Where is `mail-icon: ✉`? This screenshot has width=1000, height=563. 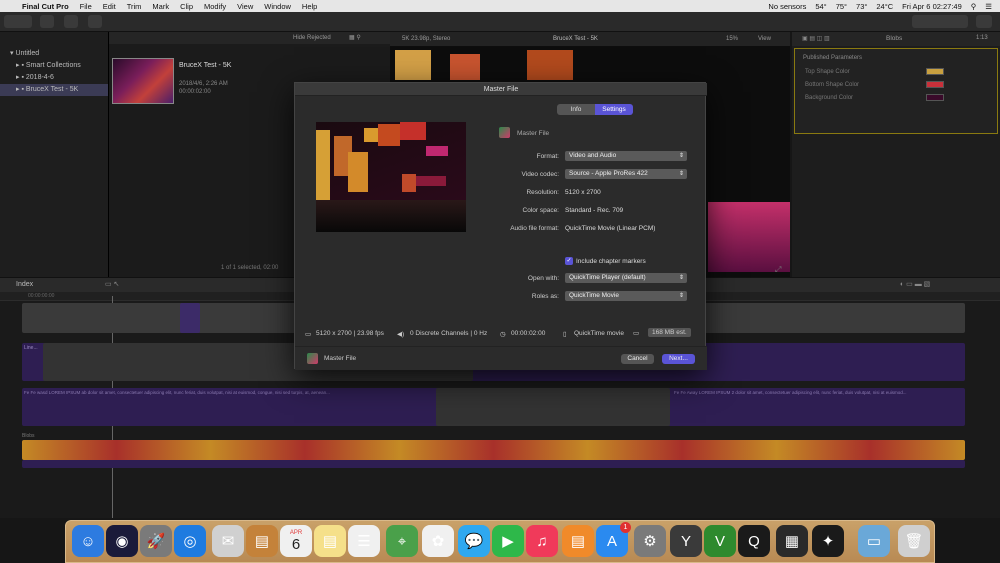
mail-icon: ✉ is located at coordinates (228, 541).